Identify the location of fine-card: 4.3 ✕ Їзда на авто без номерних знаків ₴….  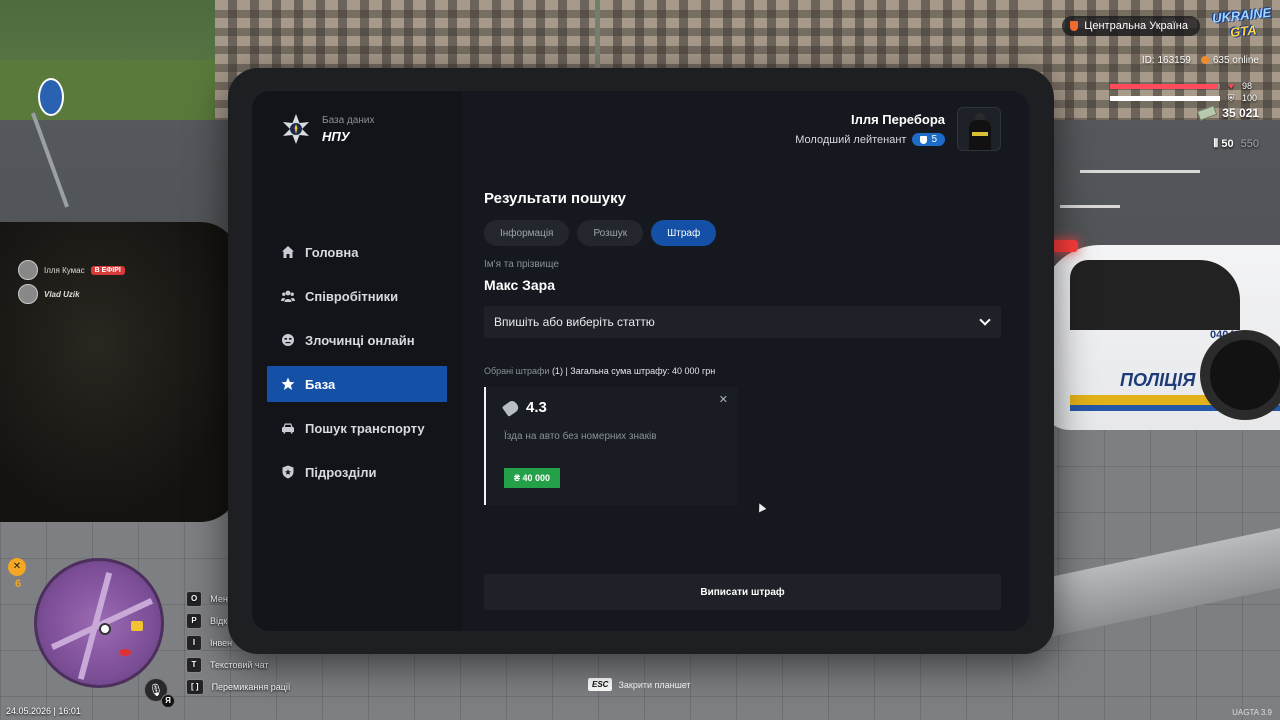
(611, 446).